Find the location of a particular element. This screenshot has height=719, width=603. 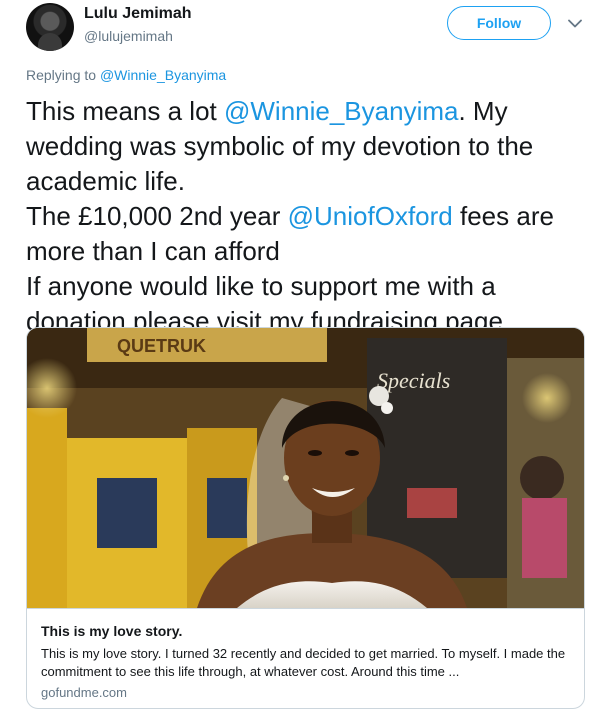

replying-to: Replying to @Winnie_Byanyima is located at coordinates (126, 75).